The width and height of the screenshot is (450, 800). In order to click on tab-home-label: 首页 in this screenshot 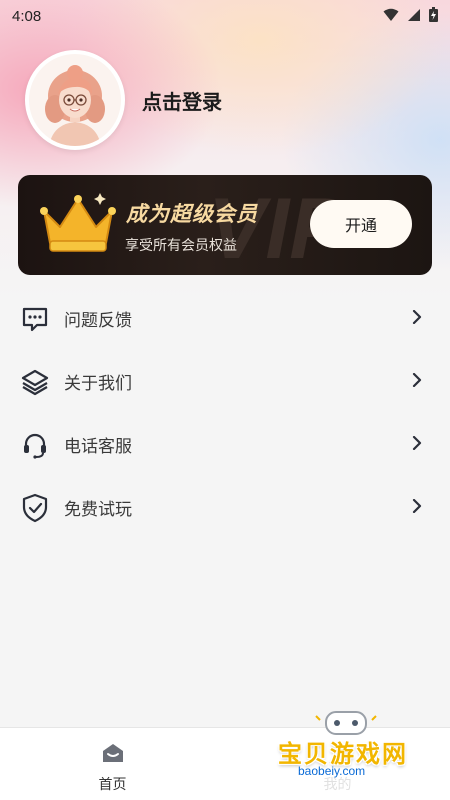, I will do `click(112, 785)`.